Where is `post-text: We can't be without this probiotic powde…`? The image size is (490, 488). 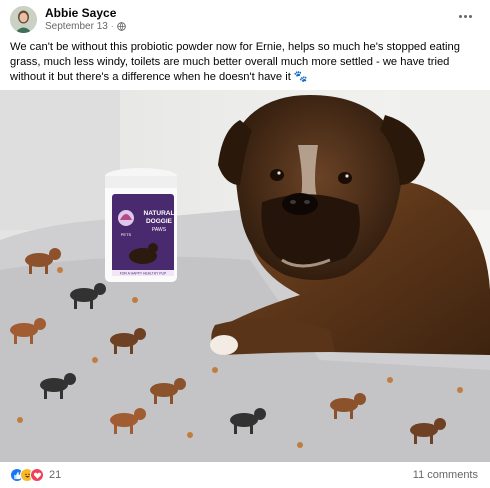
post-text: We can't be without this probiotic powde… is located at coordinates (235, 62).